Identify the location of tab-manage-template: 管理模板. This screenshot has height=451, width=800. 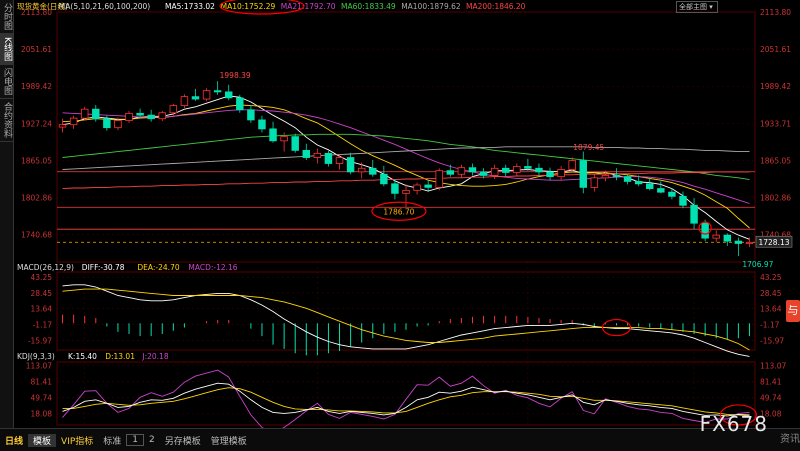
(229, 440).